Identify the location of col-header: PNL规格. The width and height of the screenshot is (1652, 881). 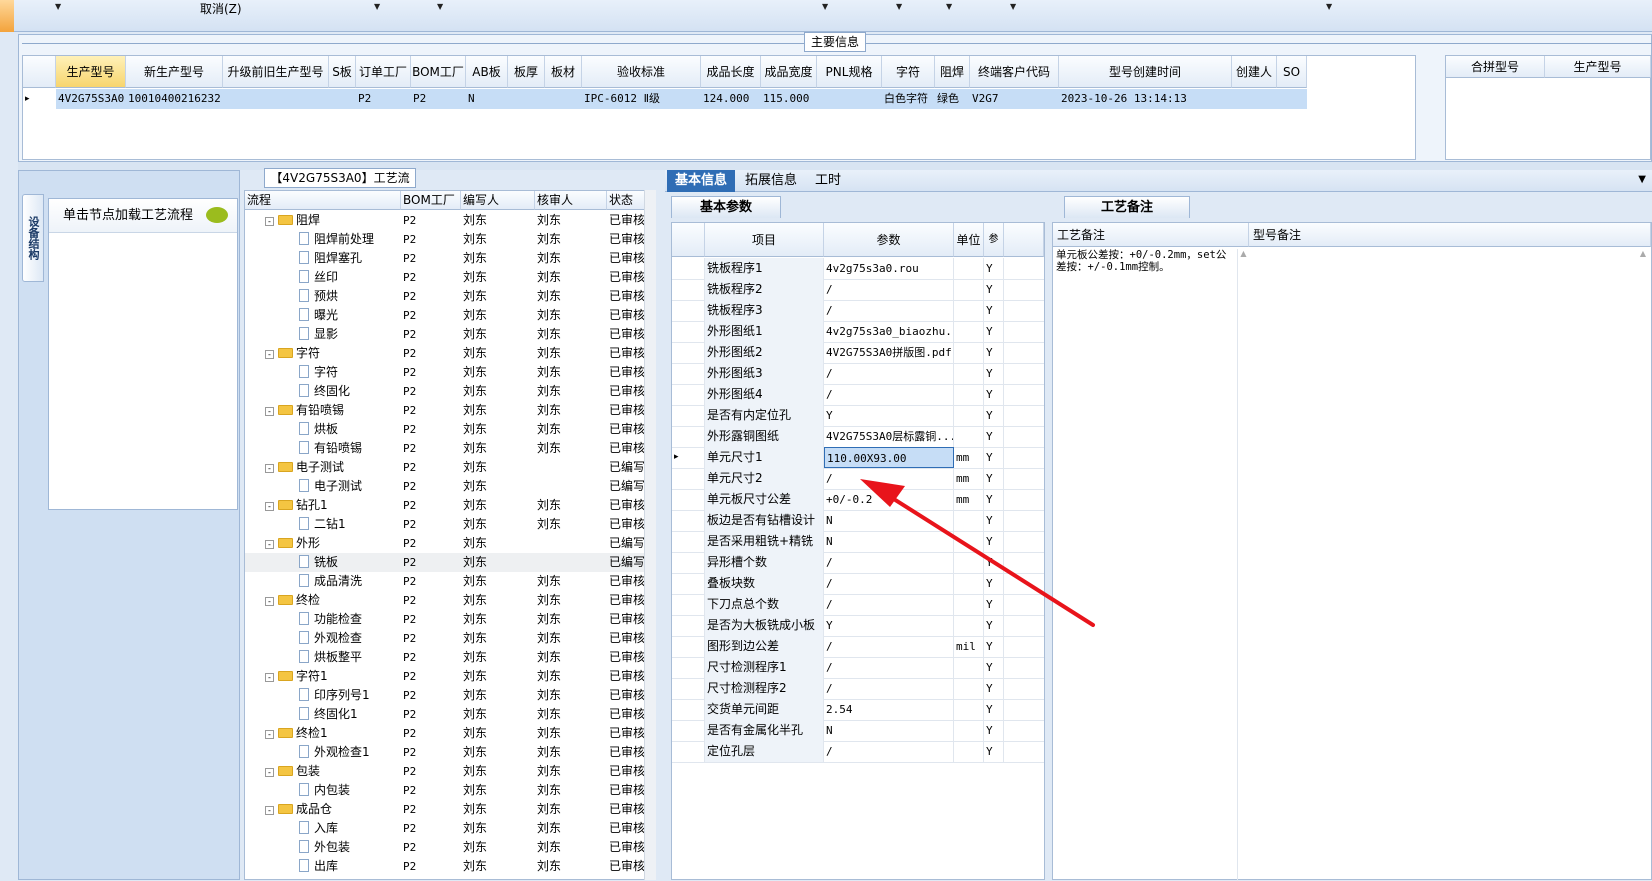
(849, 72).